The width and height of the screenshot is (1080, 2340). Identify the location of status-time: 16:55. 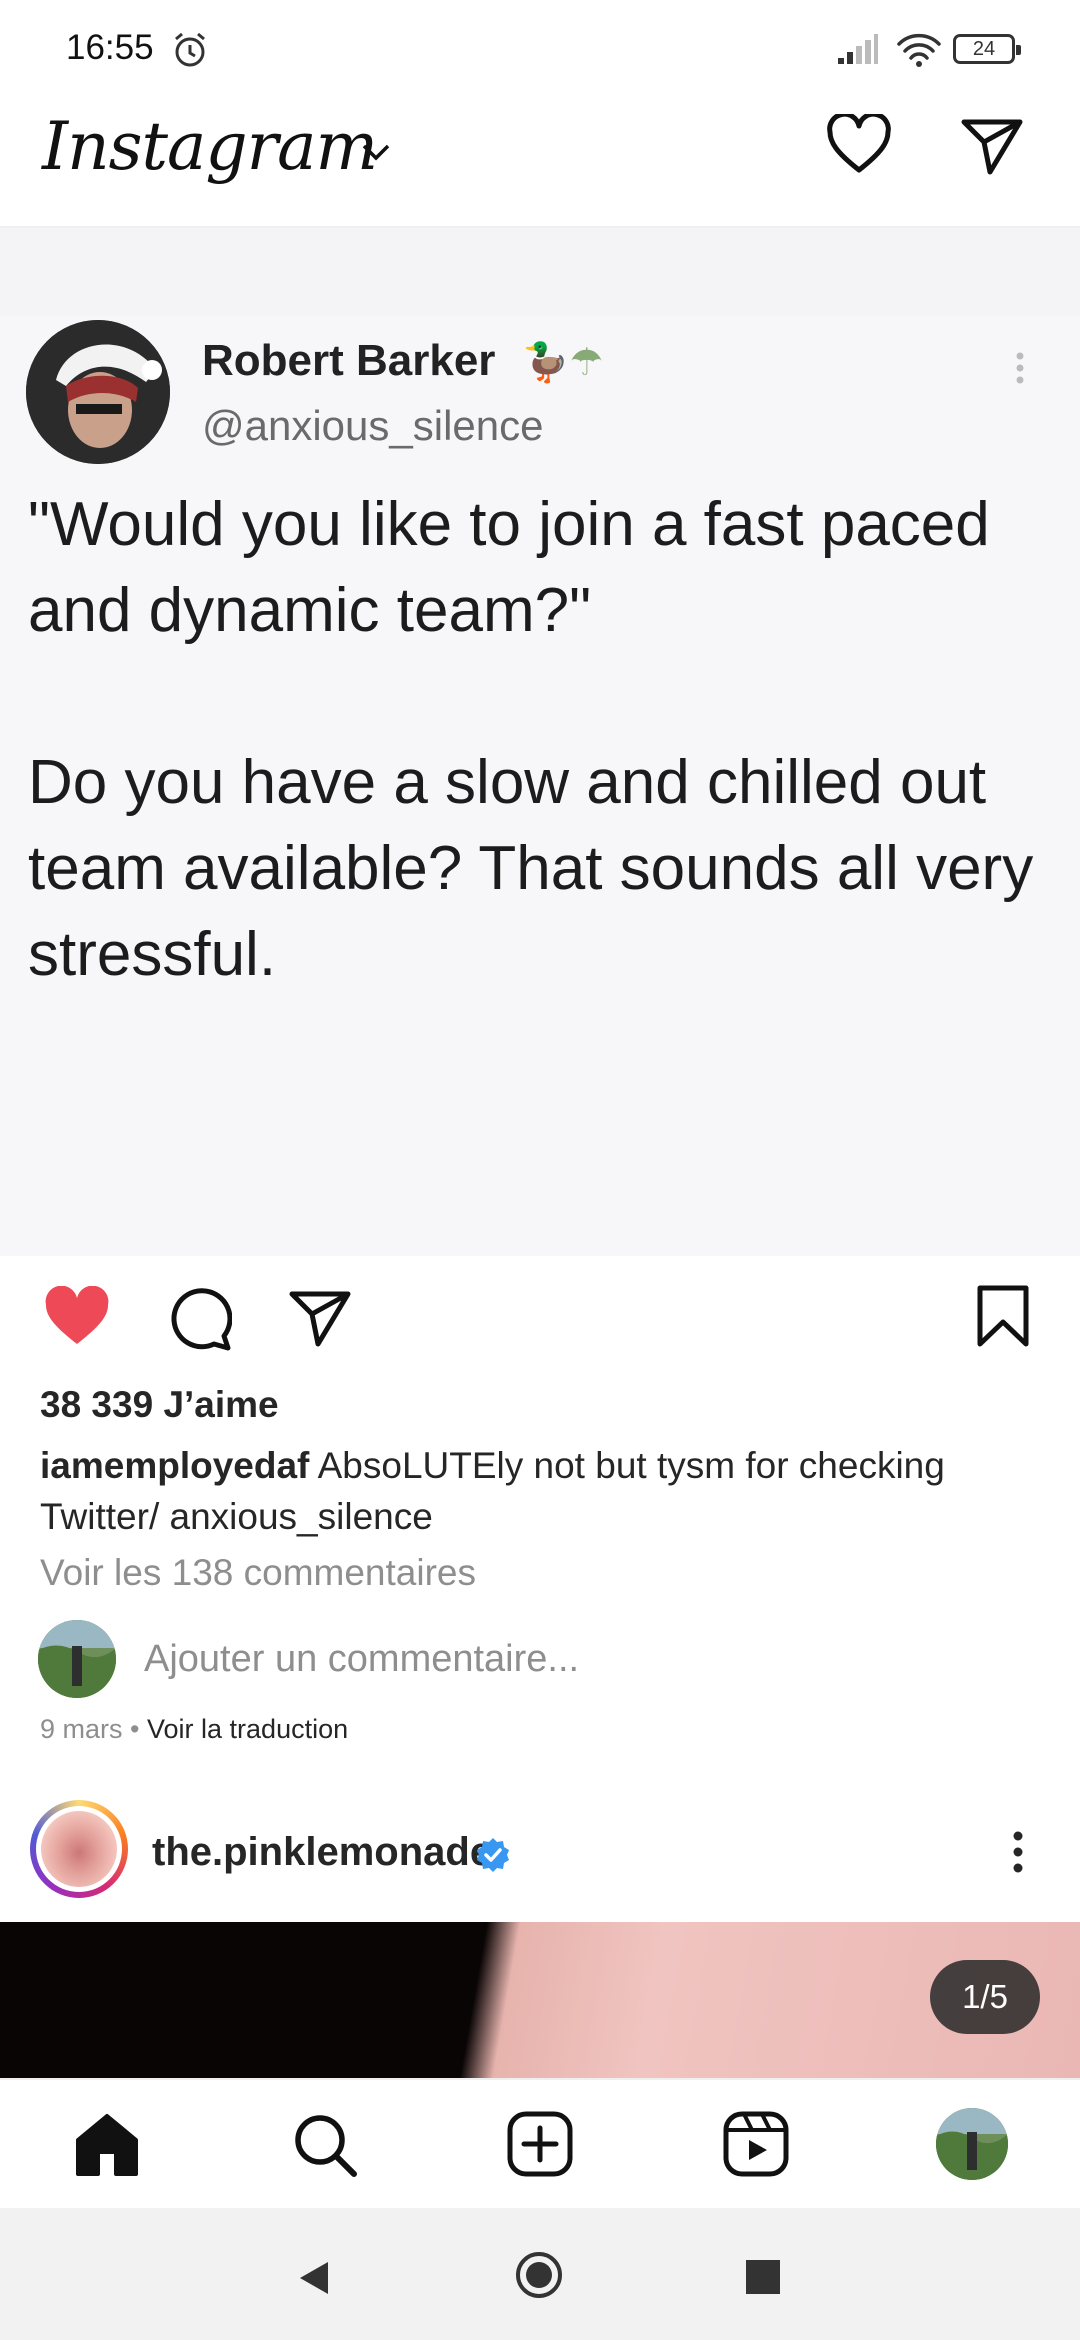
(110, 47).